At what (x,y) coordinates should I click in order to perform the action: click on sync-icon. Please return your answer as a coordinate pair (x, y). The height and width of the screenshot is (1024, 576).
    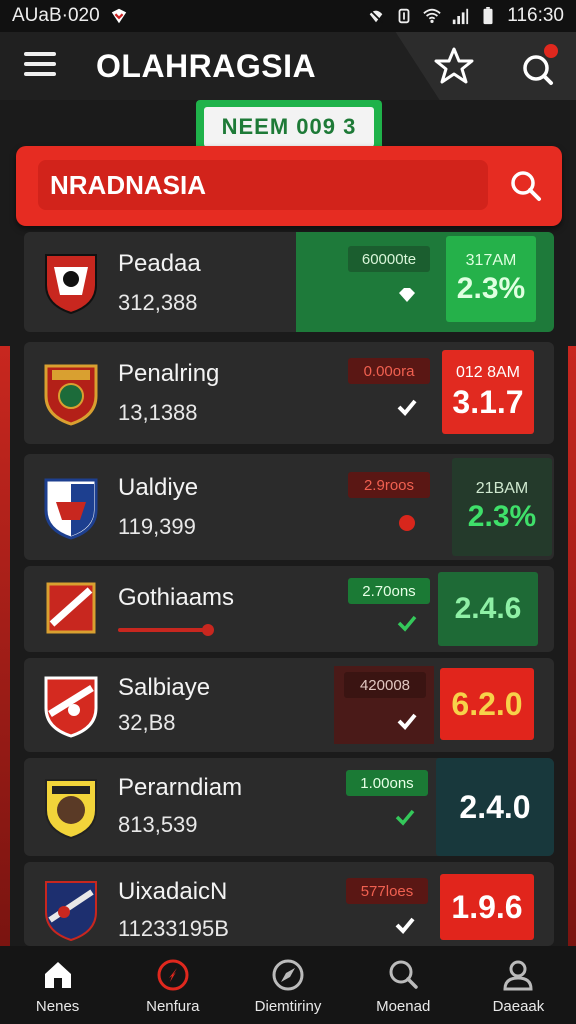
    Looking at the image, I should click on (404, 16).